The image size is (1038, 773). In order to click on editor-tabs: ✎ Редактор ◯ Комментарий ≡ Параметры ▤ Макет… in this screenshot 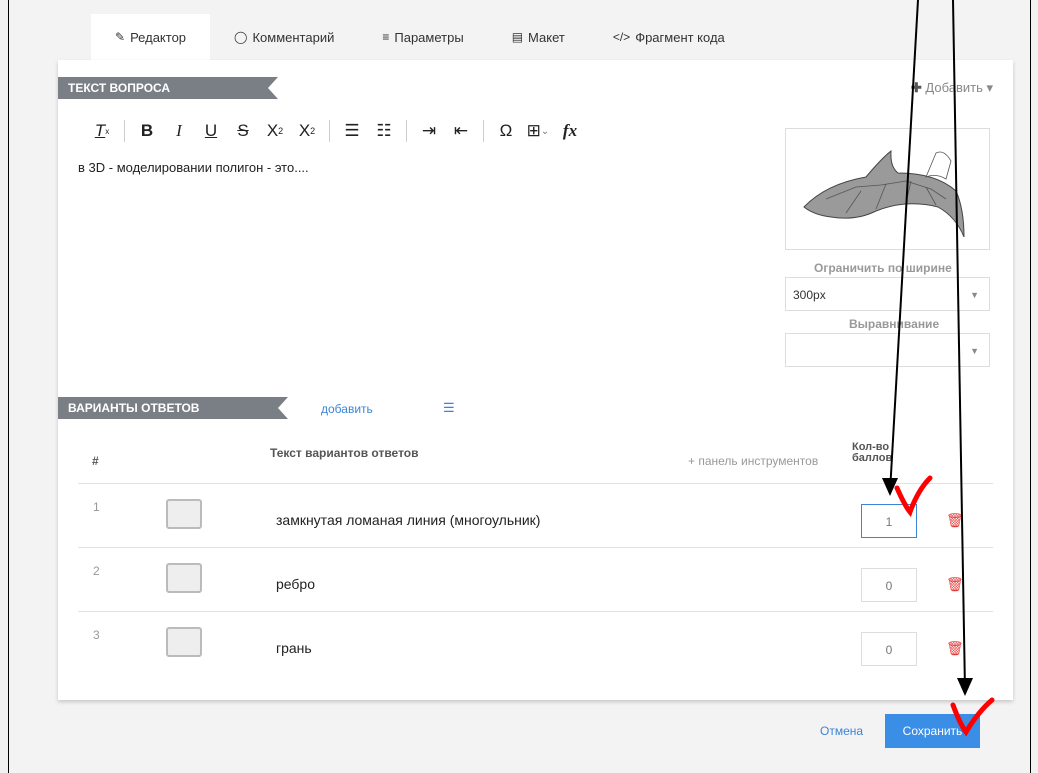, I will do `click(420, 37)`.